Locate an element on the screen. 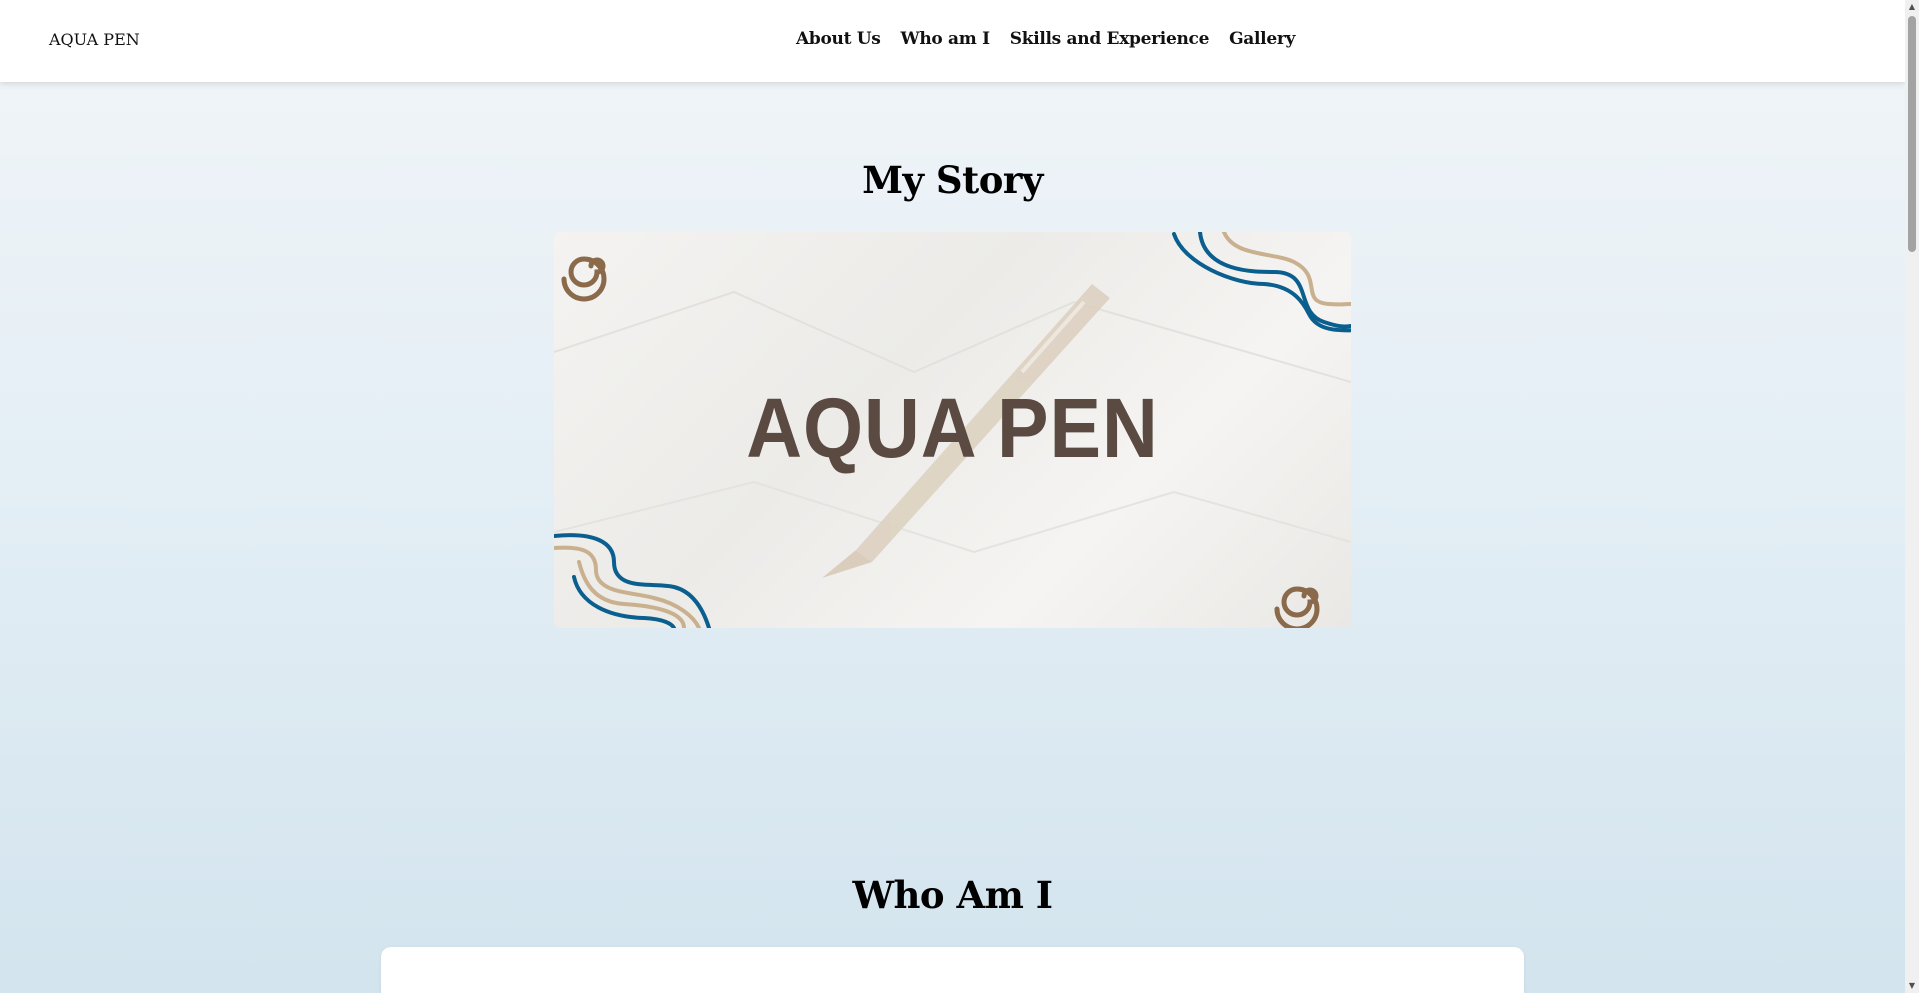 The height and width of the screenshot is (993, 1919). wave-top-right-icon is located at coordinates (1261, 282).